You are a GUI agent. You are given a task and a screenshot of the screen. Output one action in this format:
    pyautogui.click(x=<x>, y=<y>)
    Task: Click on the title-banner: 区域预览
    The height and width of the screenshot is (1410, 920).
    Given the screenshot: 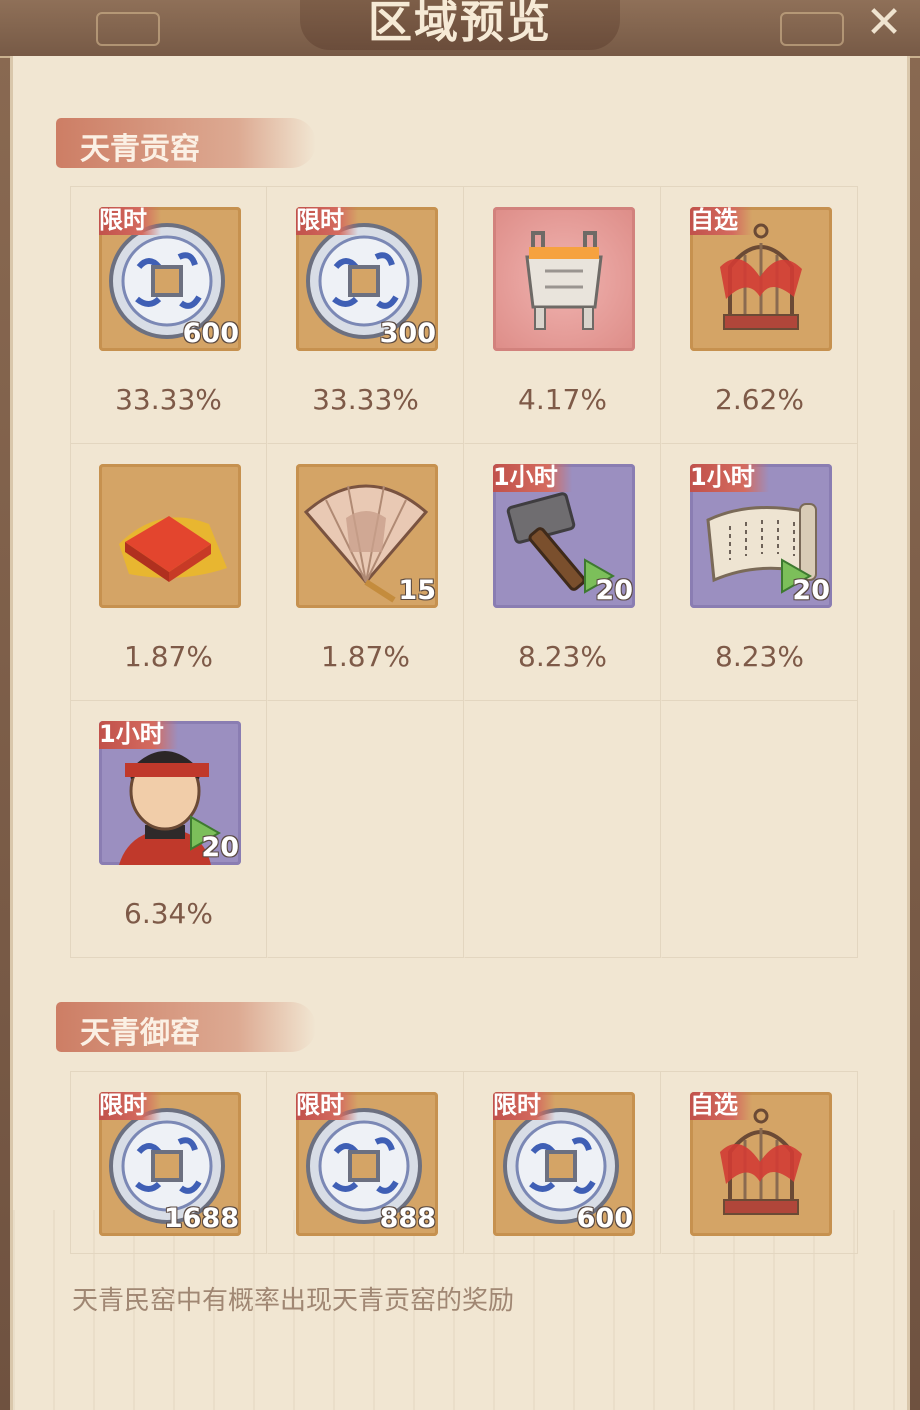 What is the action you would take?
    pyautogui.click(x=460, y=25)
    